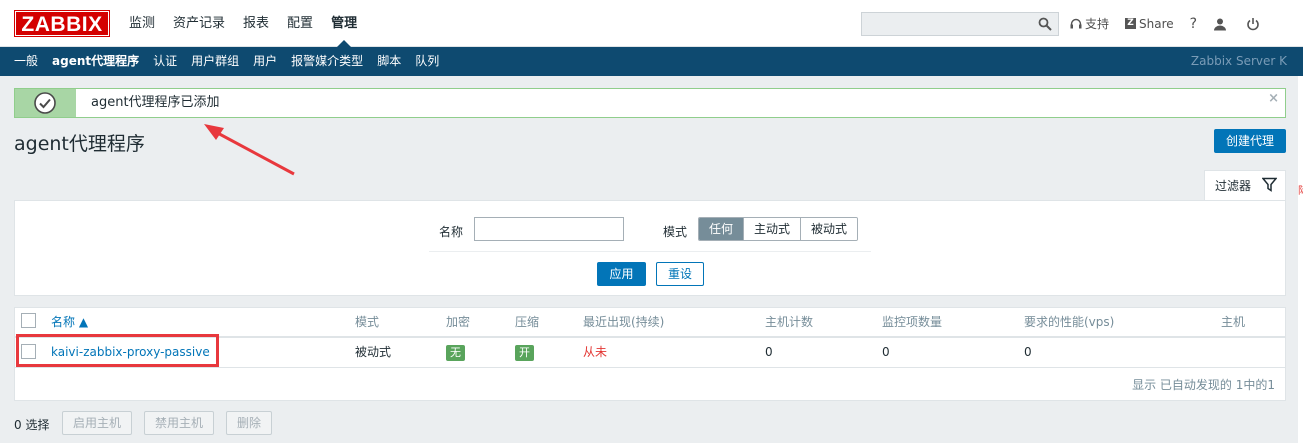 The image size is (1303, 443). What do you see at coordinates (265, 61) in the screenshot?
I see `submenu-users: 用户` at bounding box center [265, 61].